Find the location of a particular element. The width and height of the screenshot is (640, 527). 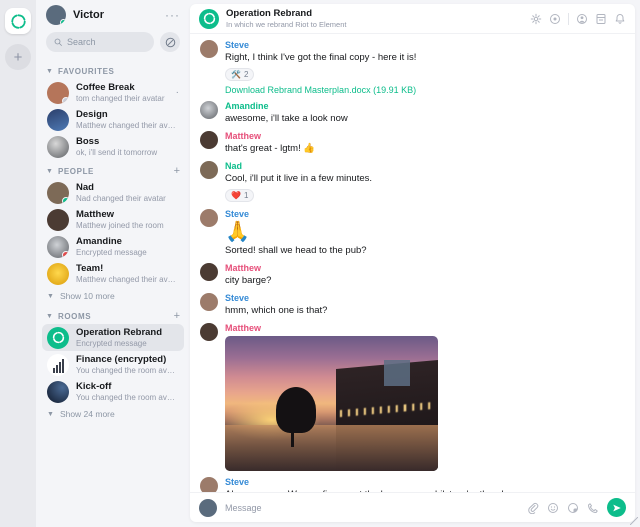

room-subtitle: Encrypted message is located at coordinates (111, 252).